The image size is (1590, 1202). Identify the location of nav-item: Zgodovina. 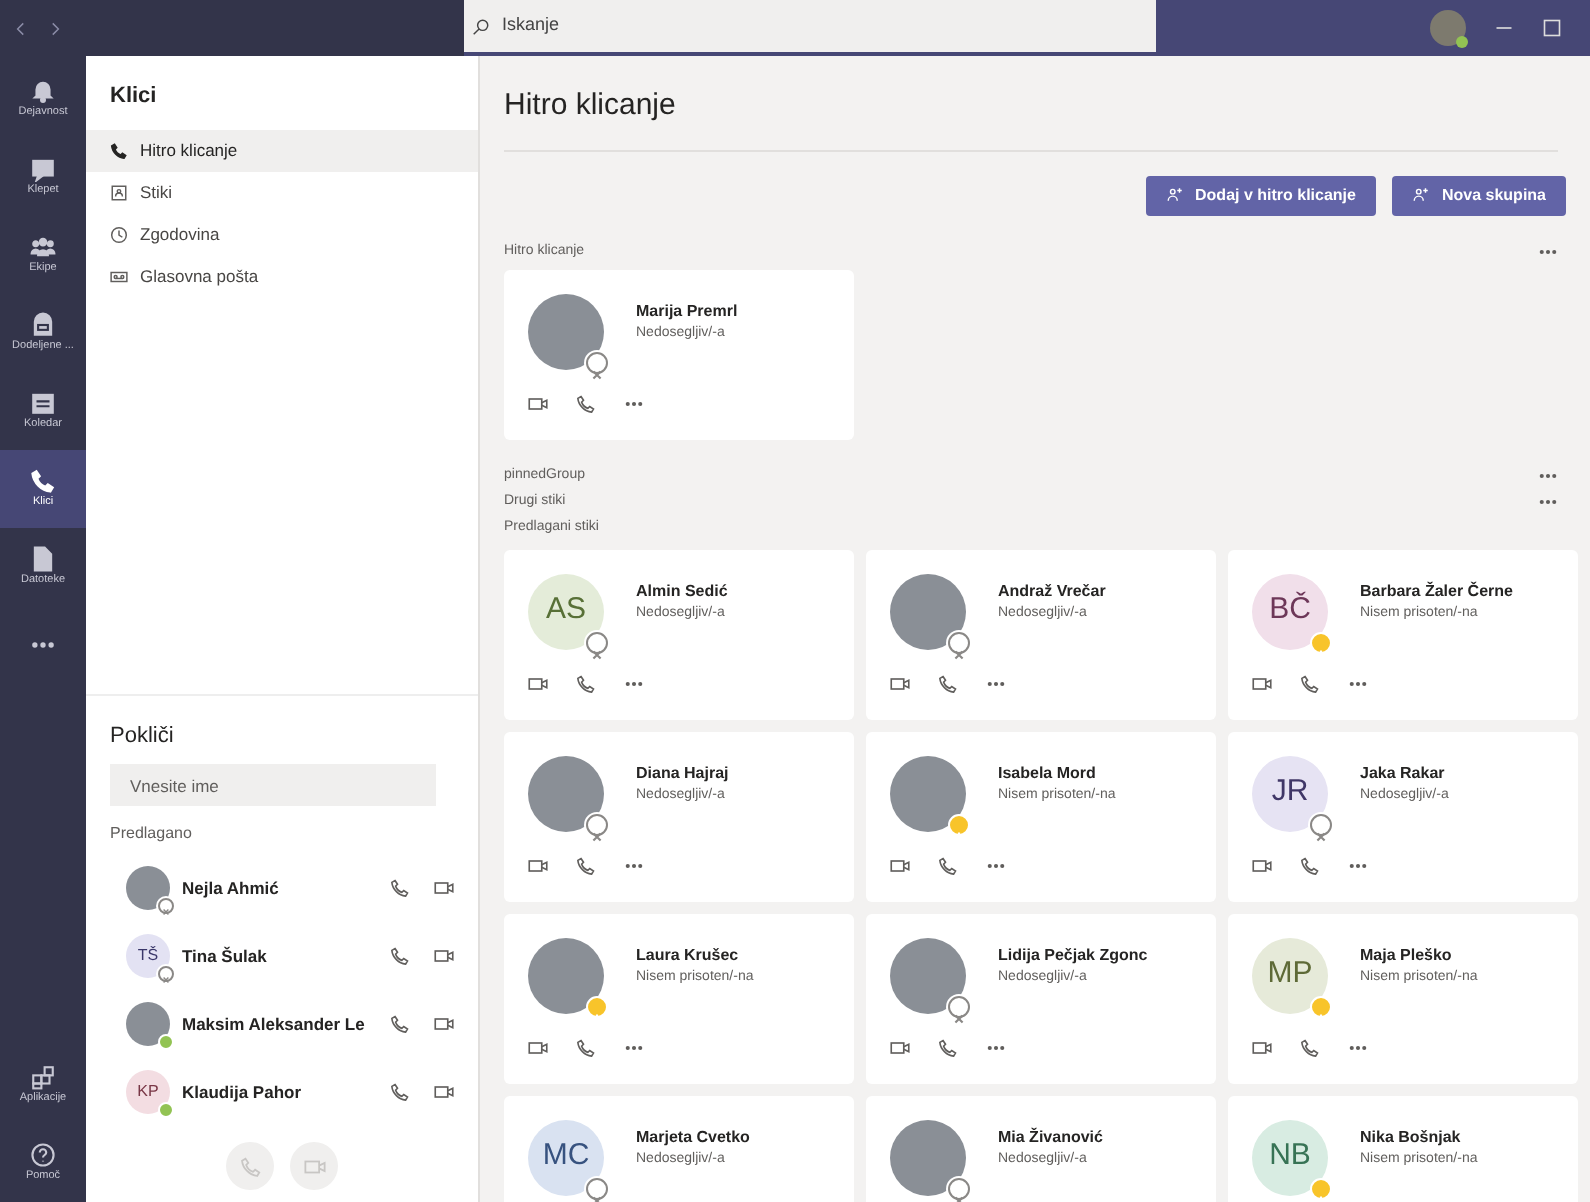
(282, 234).